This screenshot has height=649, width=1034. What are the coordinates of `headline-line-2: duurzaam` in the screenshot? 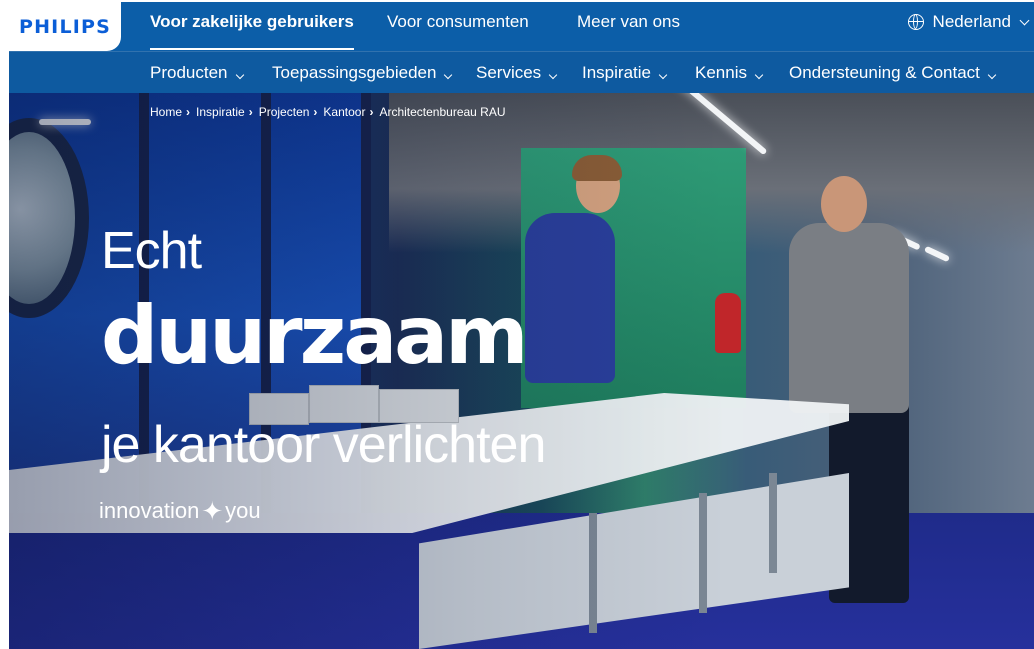 It's located at (315, 335).